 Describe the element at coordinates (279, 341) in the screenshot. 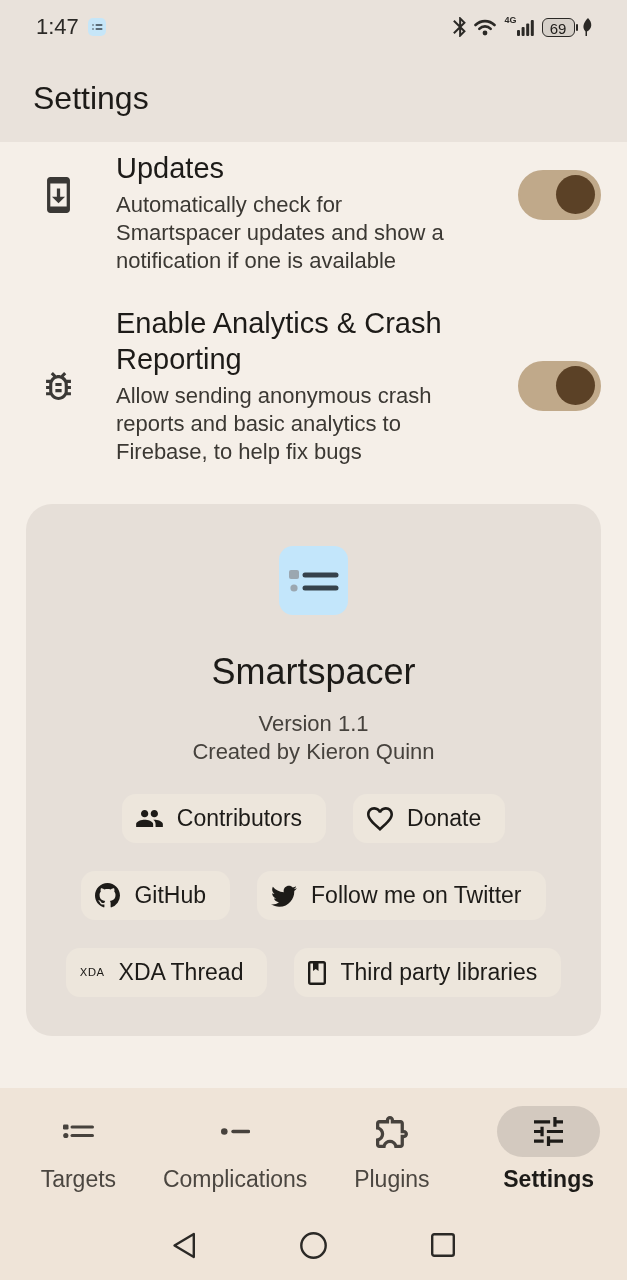

I see `setting-title: Enable Analytics & Crash Reporting` at that location.